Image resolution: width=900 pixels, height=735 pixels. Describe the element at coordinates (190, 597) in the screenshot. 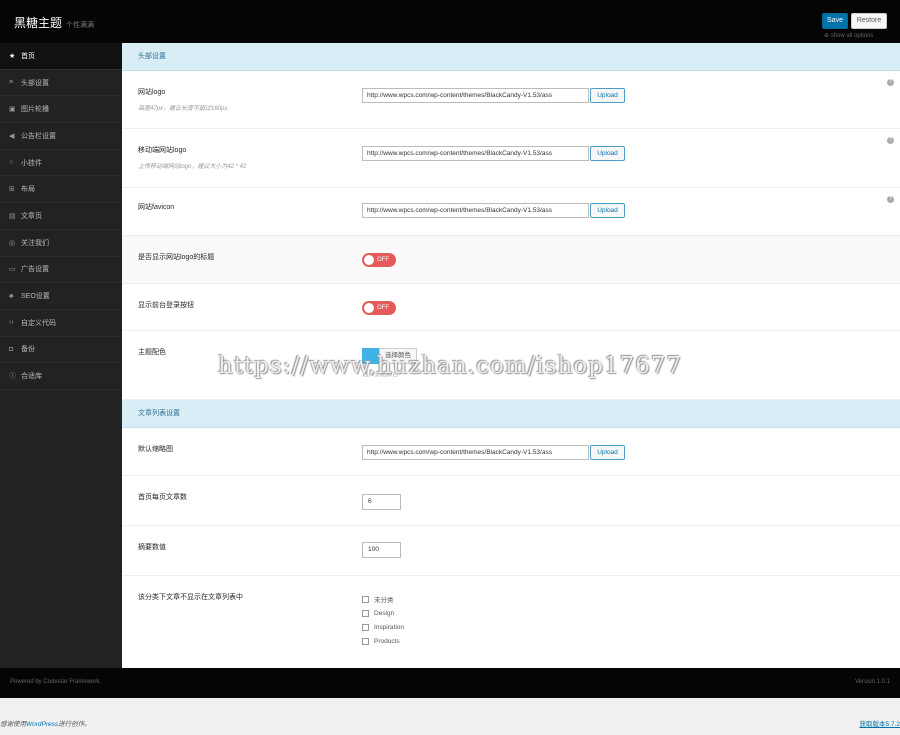

I see `field-label: 该分类下文章不显示在文章列表中` at that location.